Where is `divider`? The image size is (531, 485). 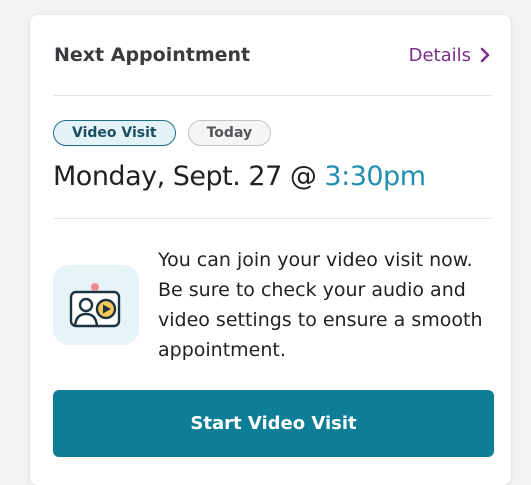 divider is located at coordinates (272, 218).